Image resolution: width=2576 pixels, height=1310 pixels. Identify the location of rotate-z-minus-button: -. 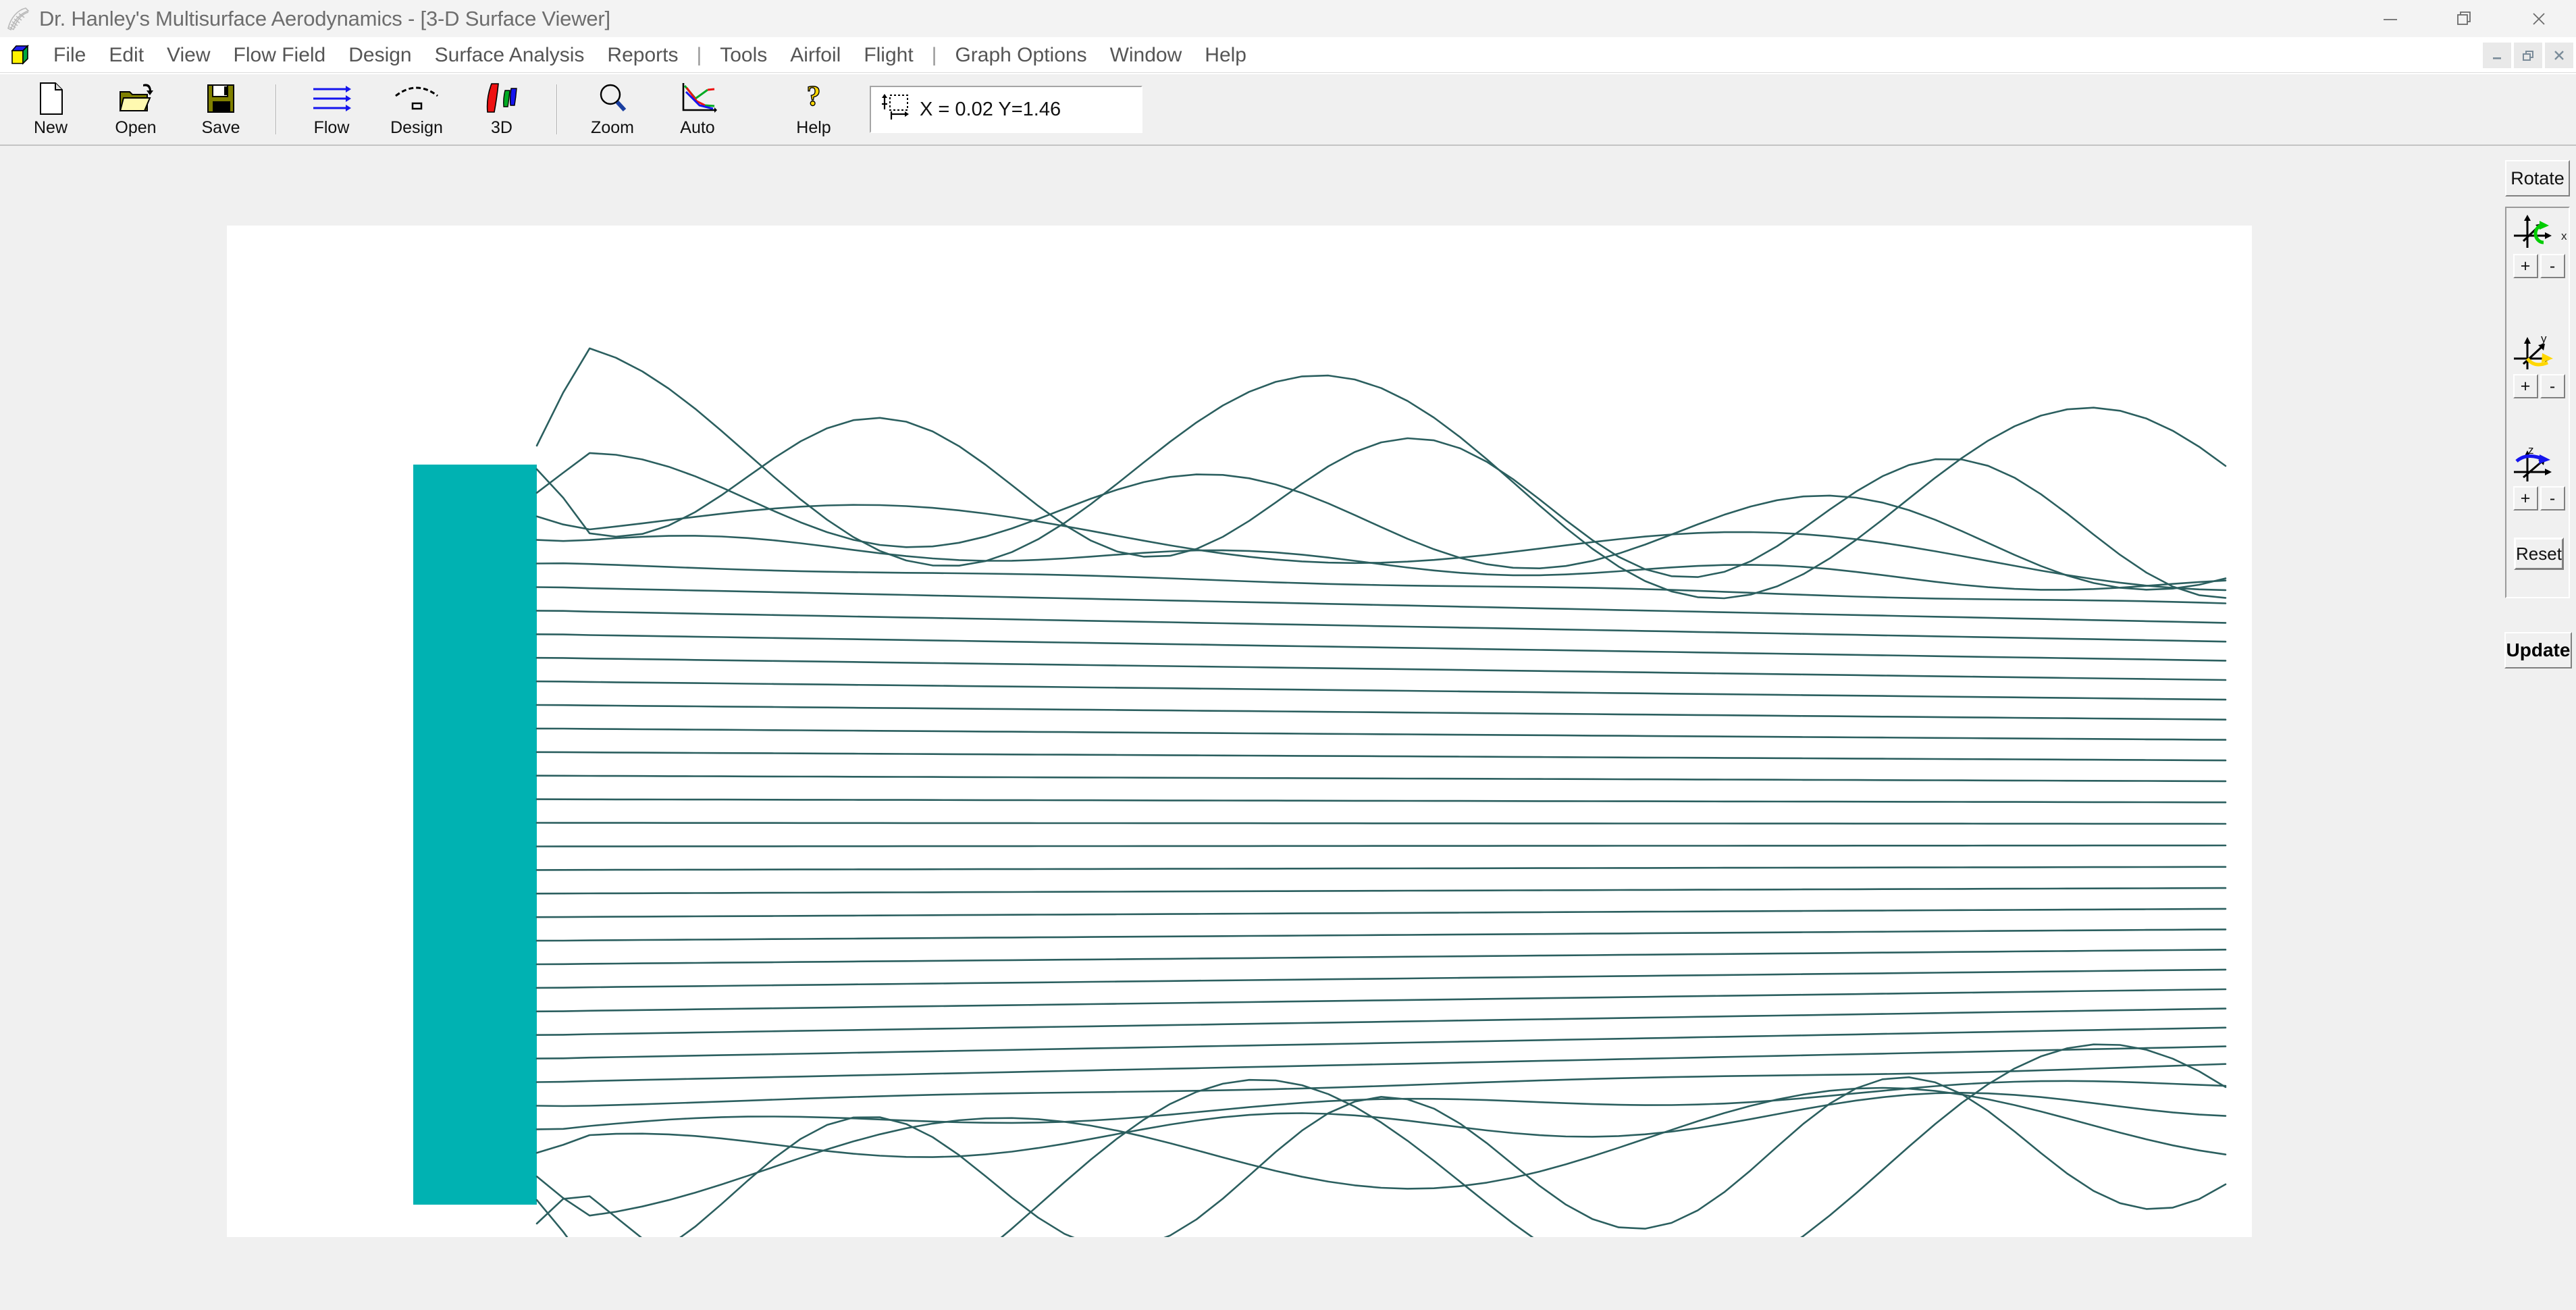
(2552, 498).